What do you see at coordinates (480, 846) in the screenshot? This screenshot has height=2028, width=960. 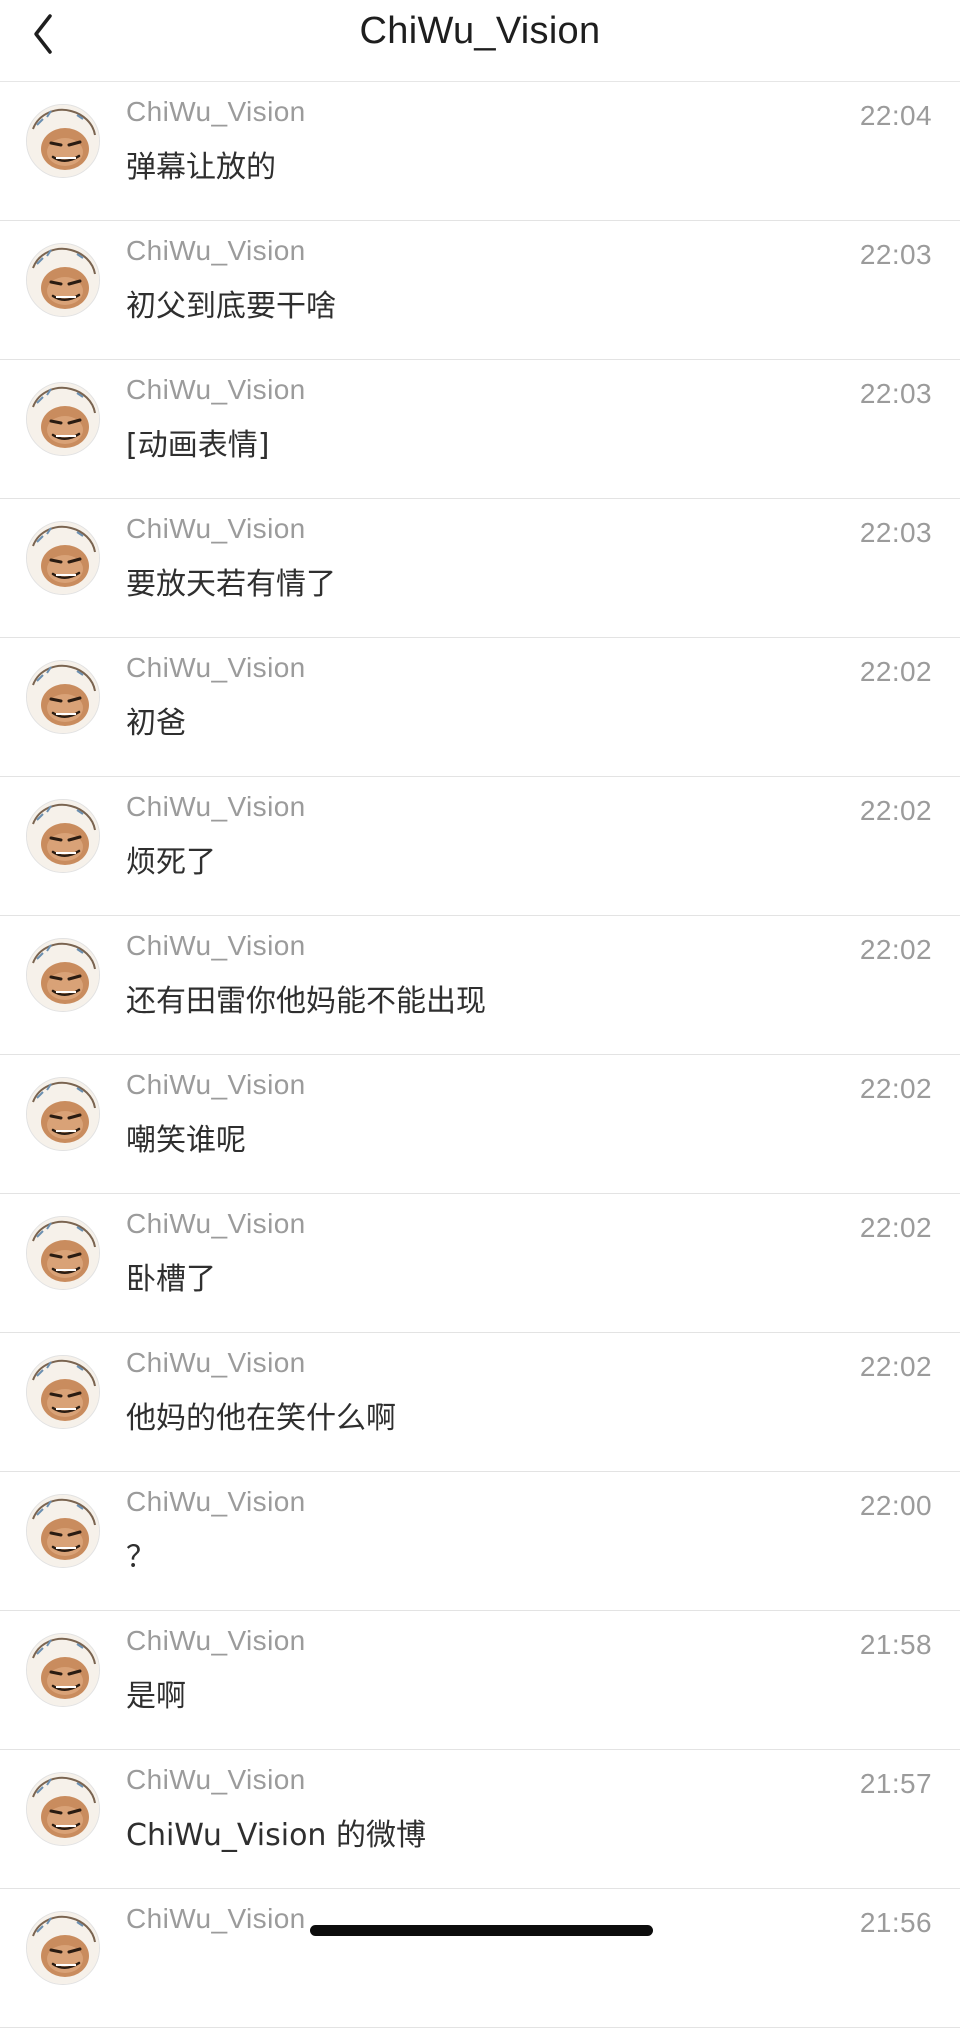 I see `message-row: ChiWu_Vision 22:02 烦死了` at bounding box center [480, 846].